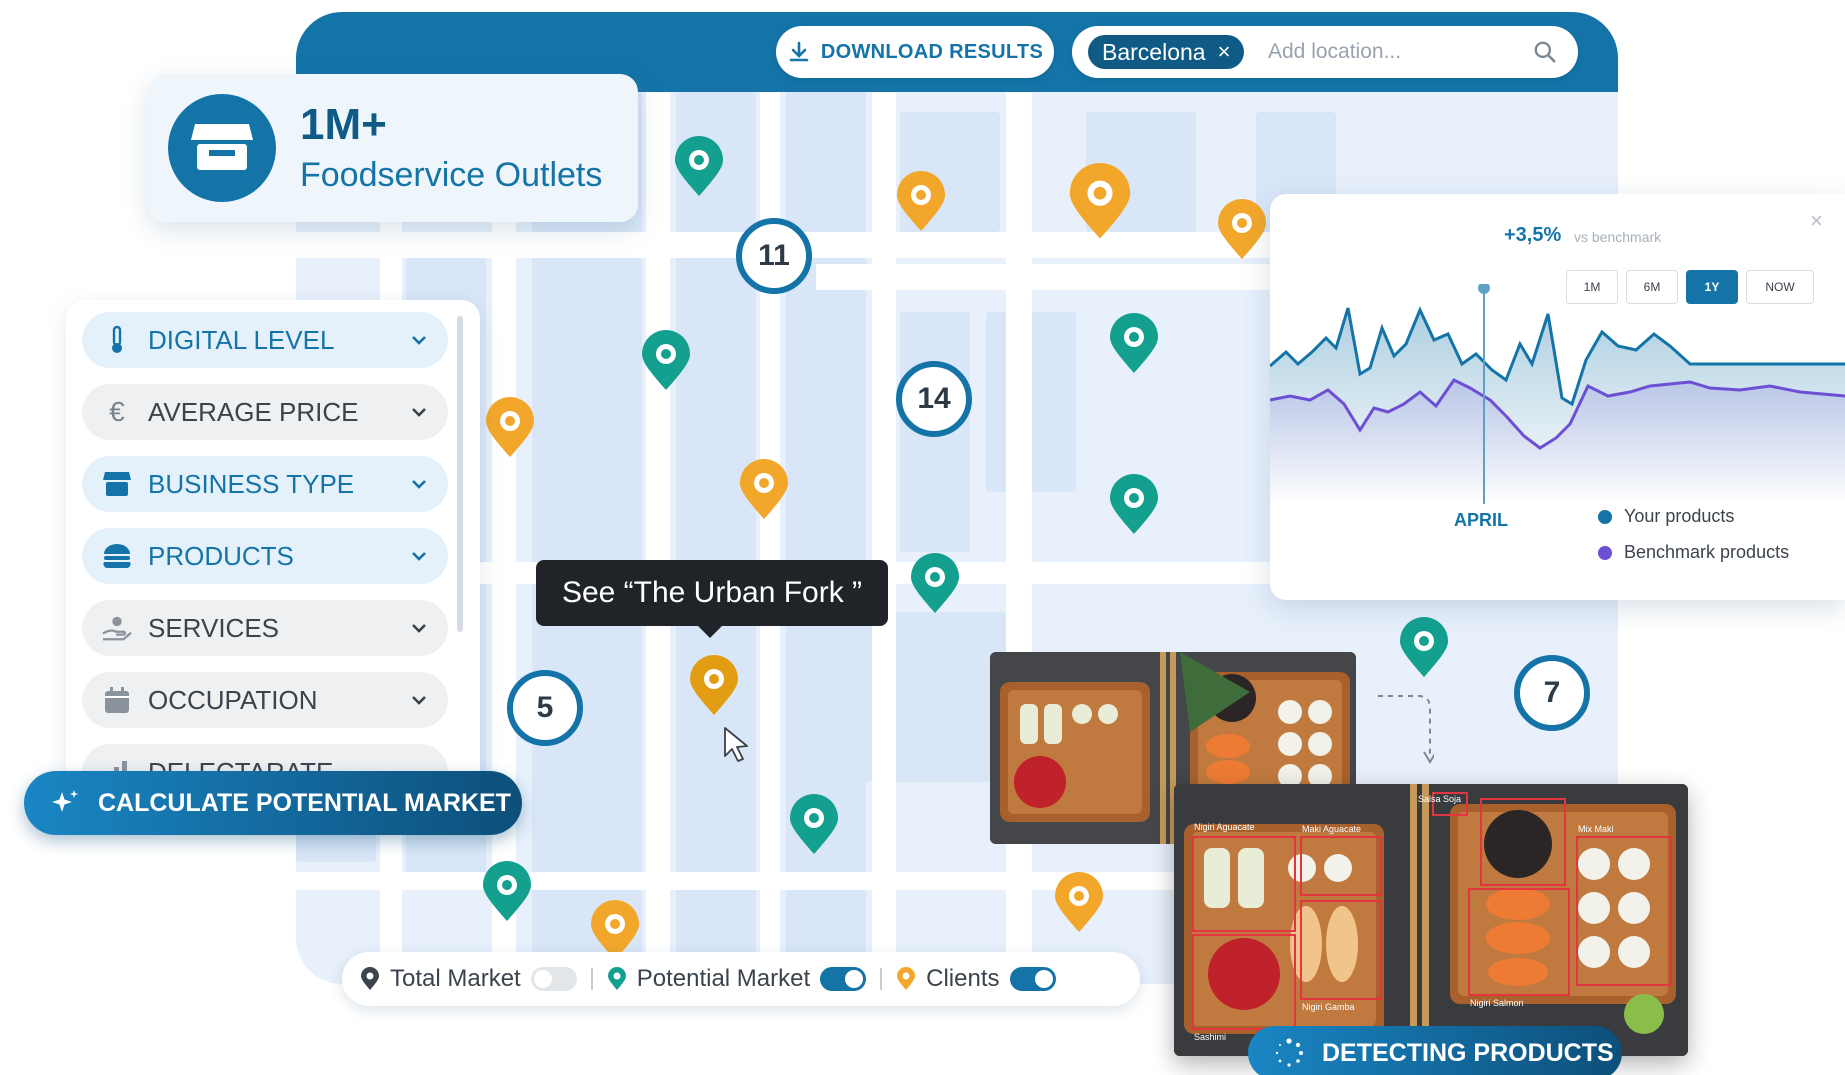 The image size is (1845, 1075). I want to click on detection-label: Nigiri Salmon, so click(1497, 1003).